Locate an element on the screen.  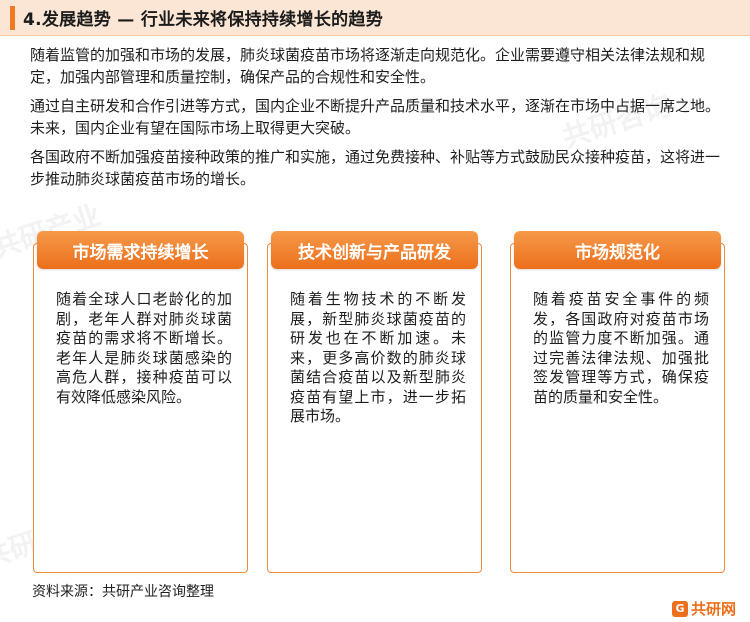
source-note: 资料来源：共研产业咨询整理 is located at coordinates (123, 592).